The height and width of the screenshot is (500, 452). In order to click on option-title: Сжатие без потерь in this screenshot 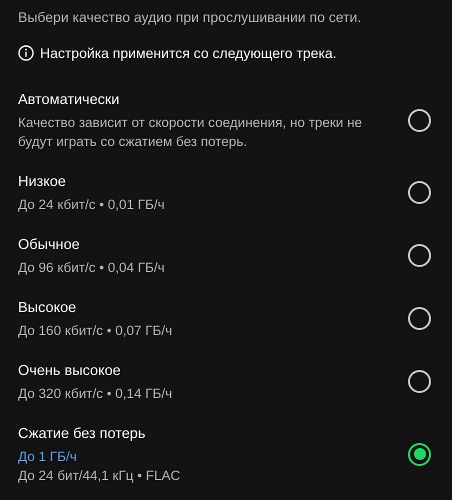, I will do `click(82, 434)`.